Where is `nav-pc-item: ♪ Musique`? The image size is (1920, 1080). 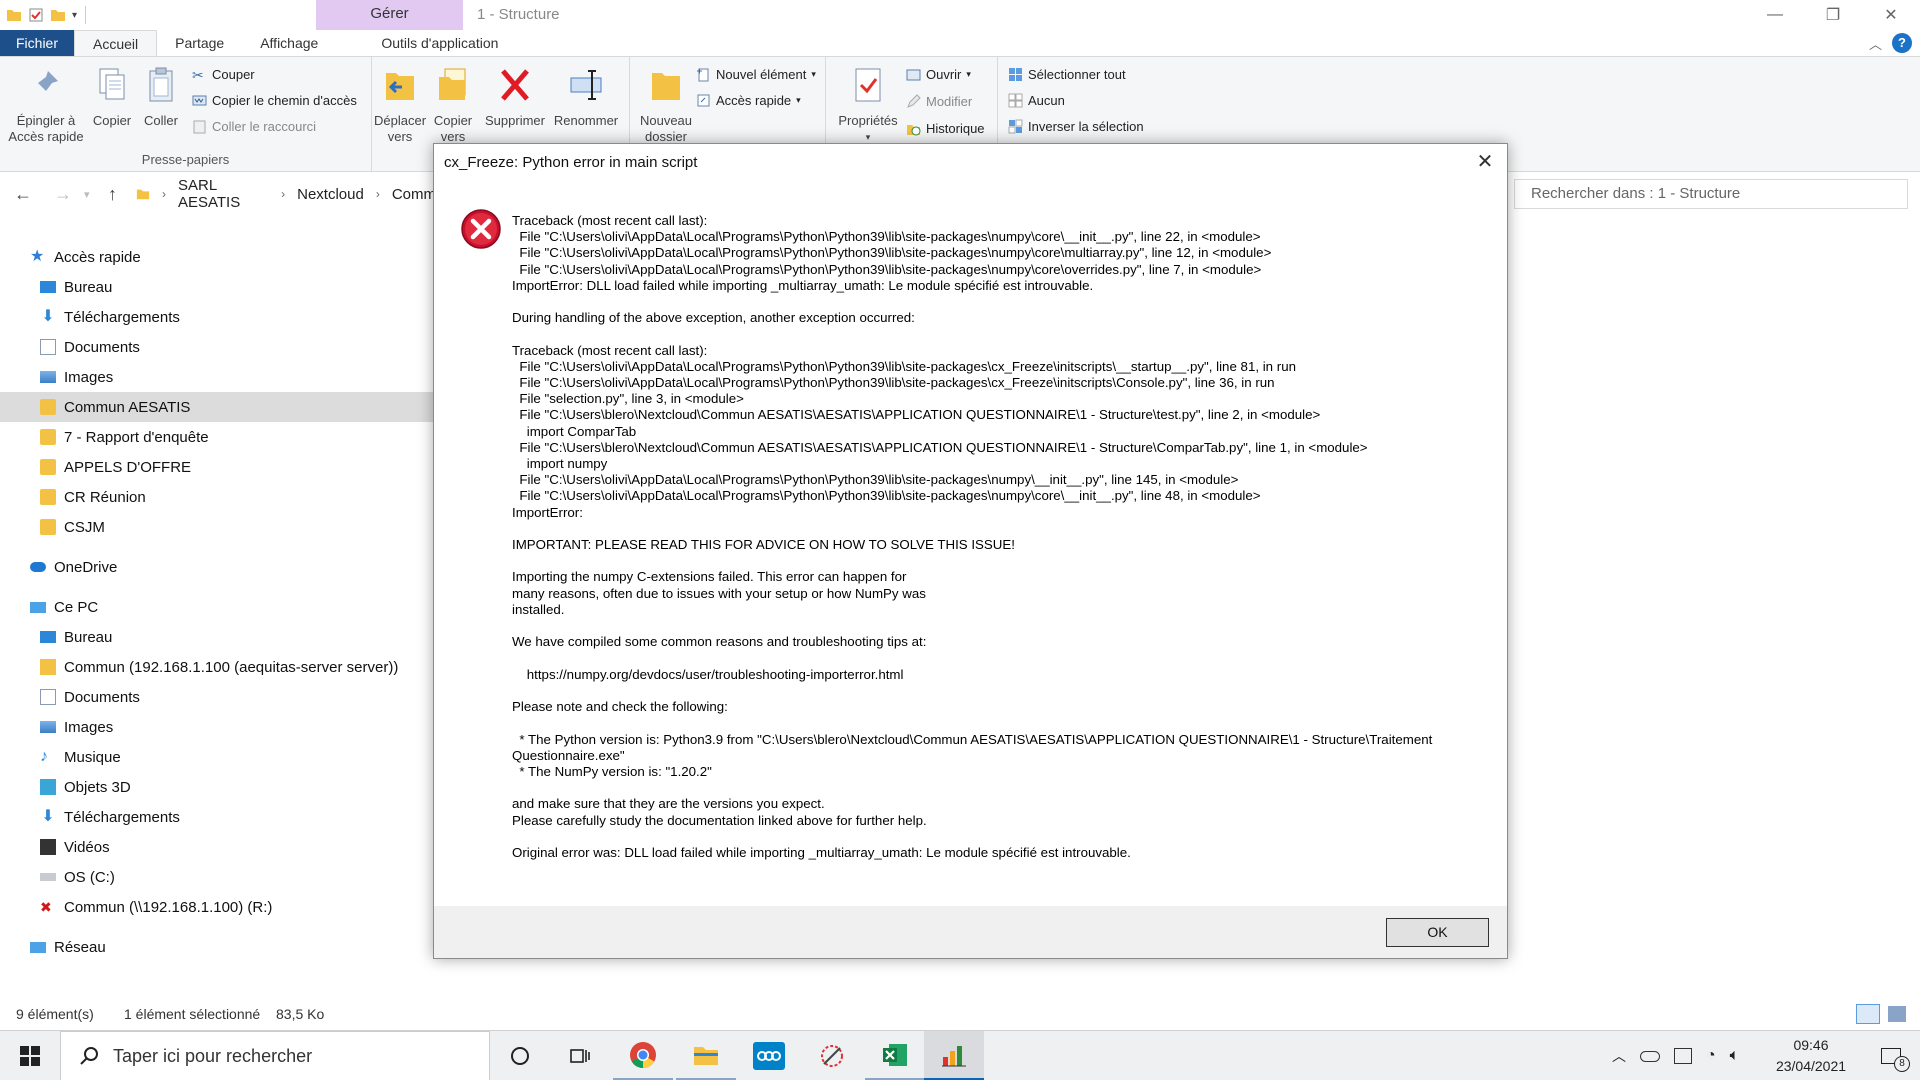 nav-pc-item: ♪ Musique is located at coordinates (216, 757).